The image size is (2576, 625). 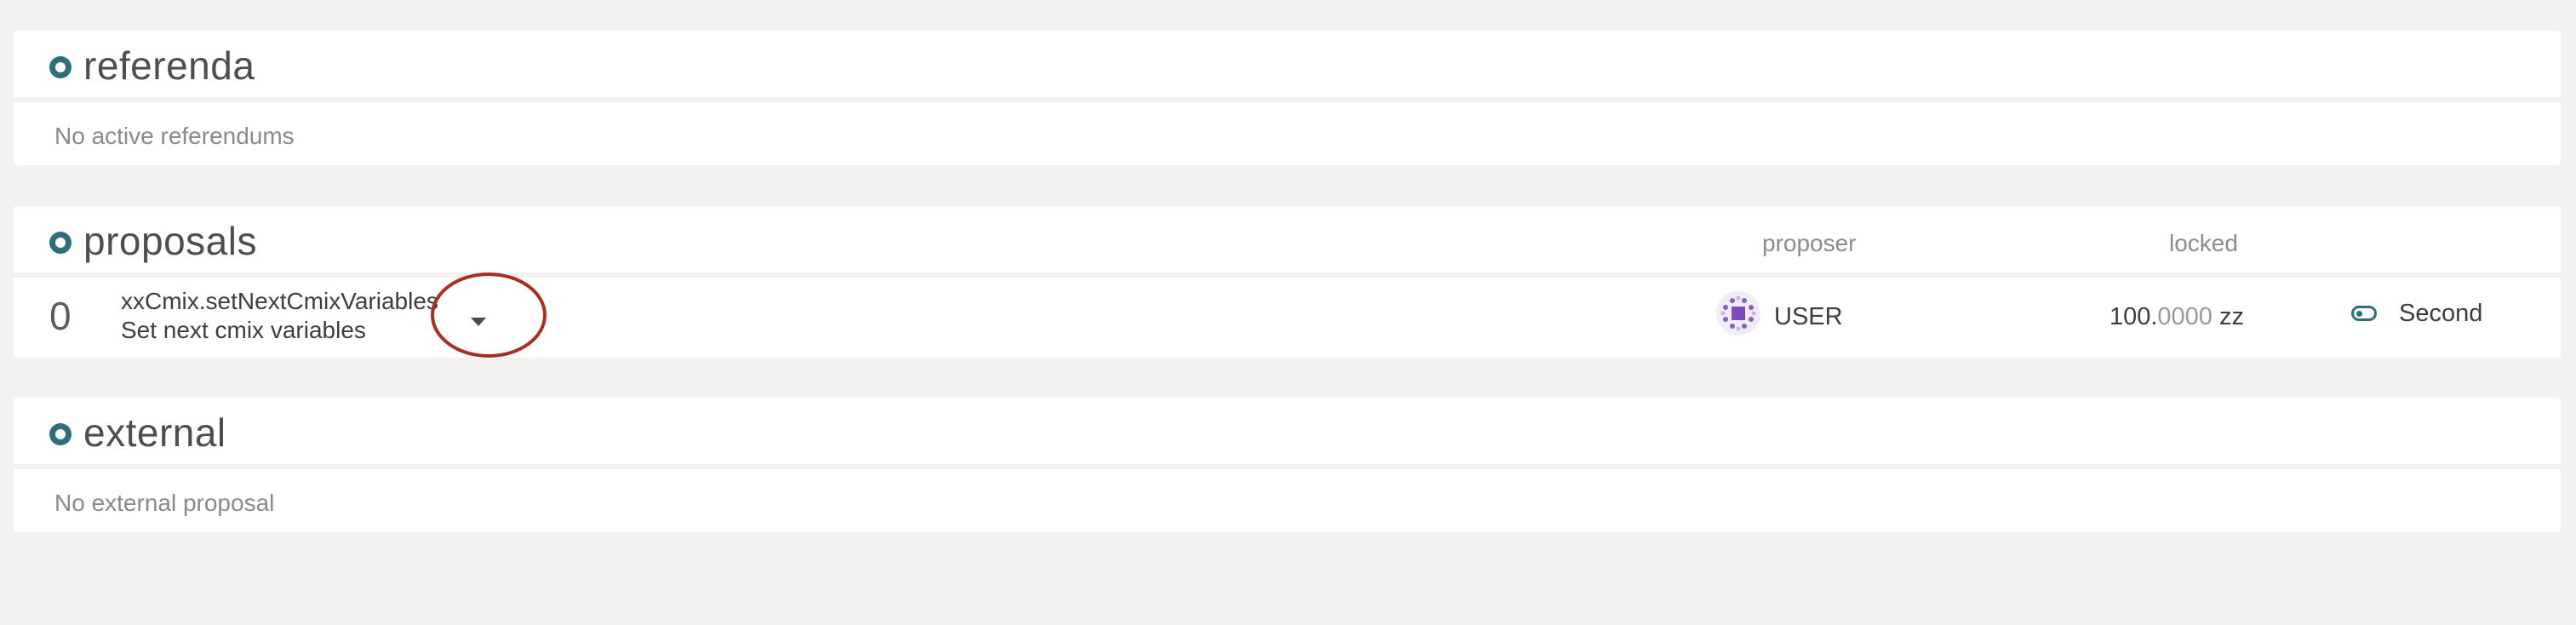 I want to click on identicon, so click(x=1738, y=313).